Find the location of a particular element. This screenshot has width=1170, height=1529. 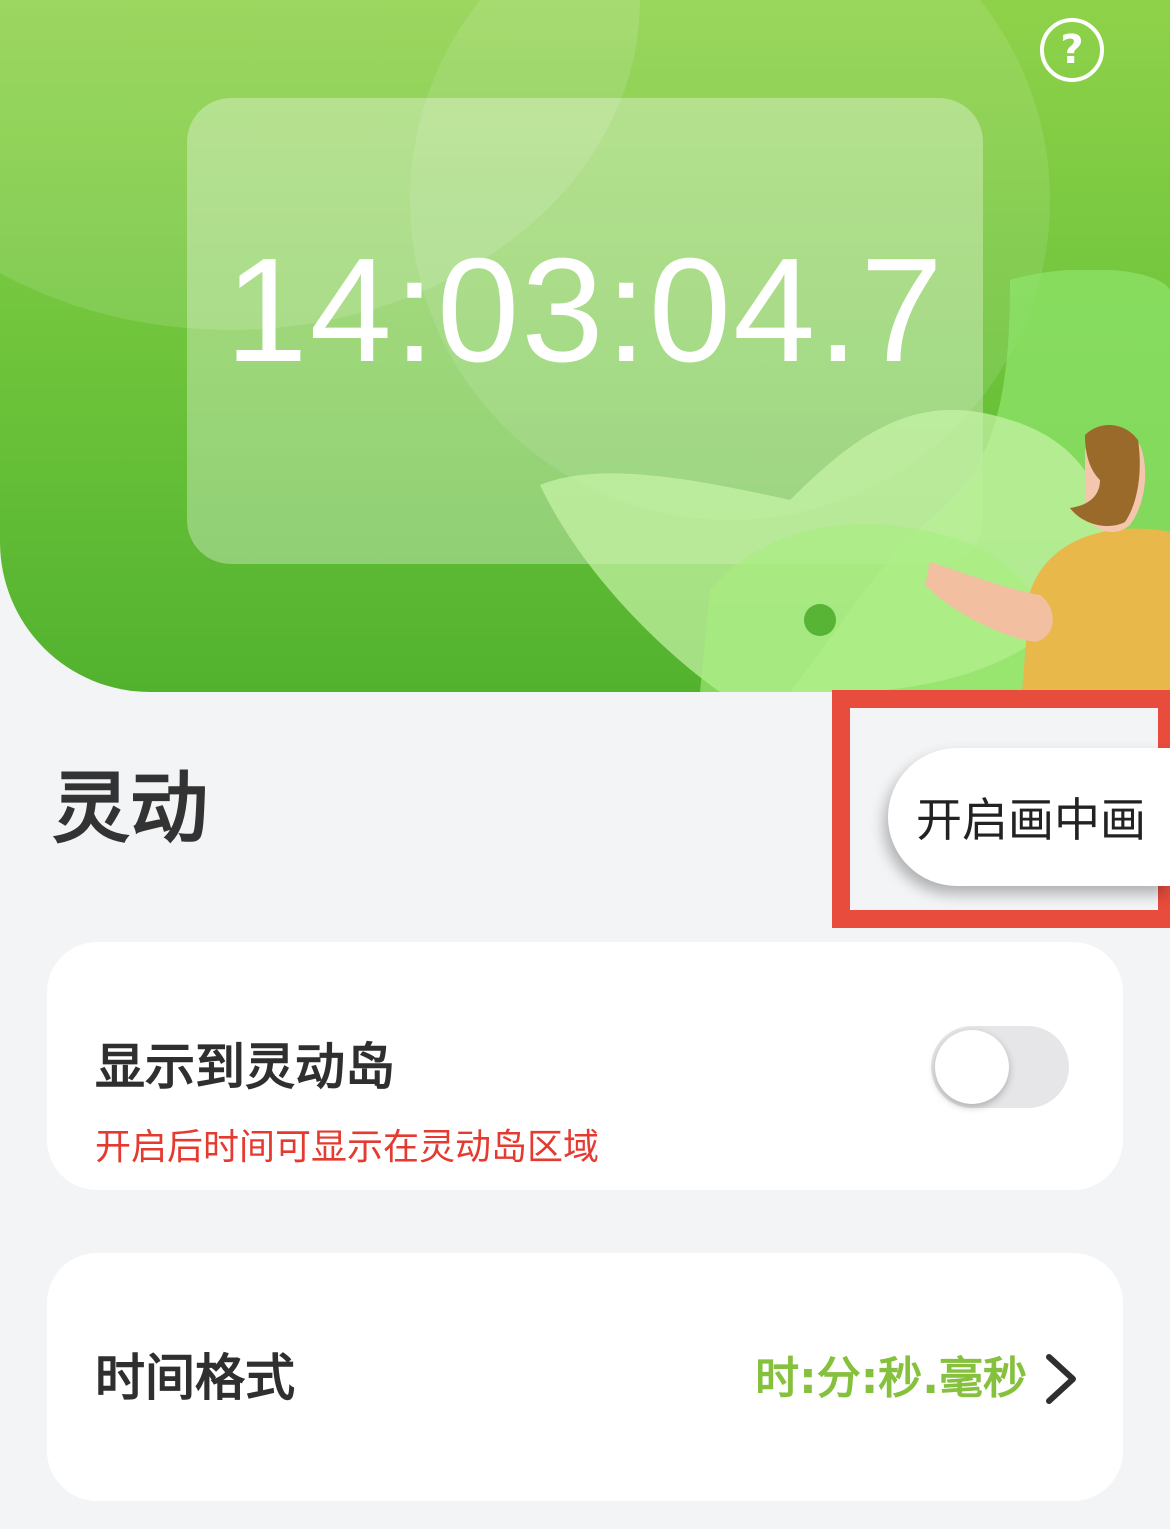

time-format-title: 时间格式 is located at coordinates (195, 1378).